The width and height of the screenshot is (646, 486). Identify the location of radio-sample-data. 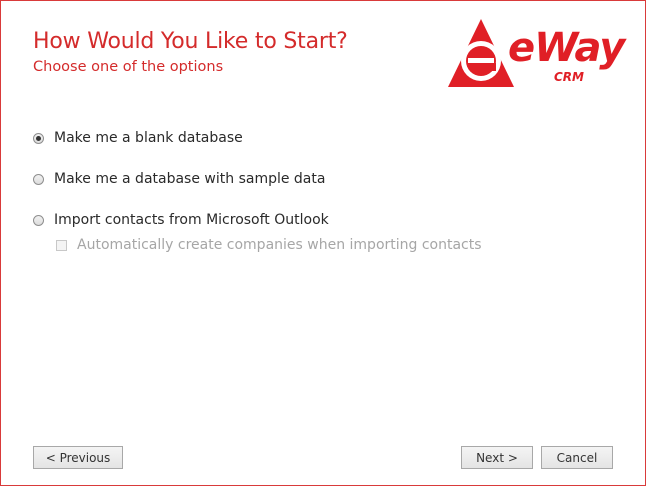
(38, 179).